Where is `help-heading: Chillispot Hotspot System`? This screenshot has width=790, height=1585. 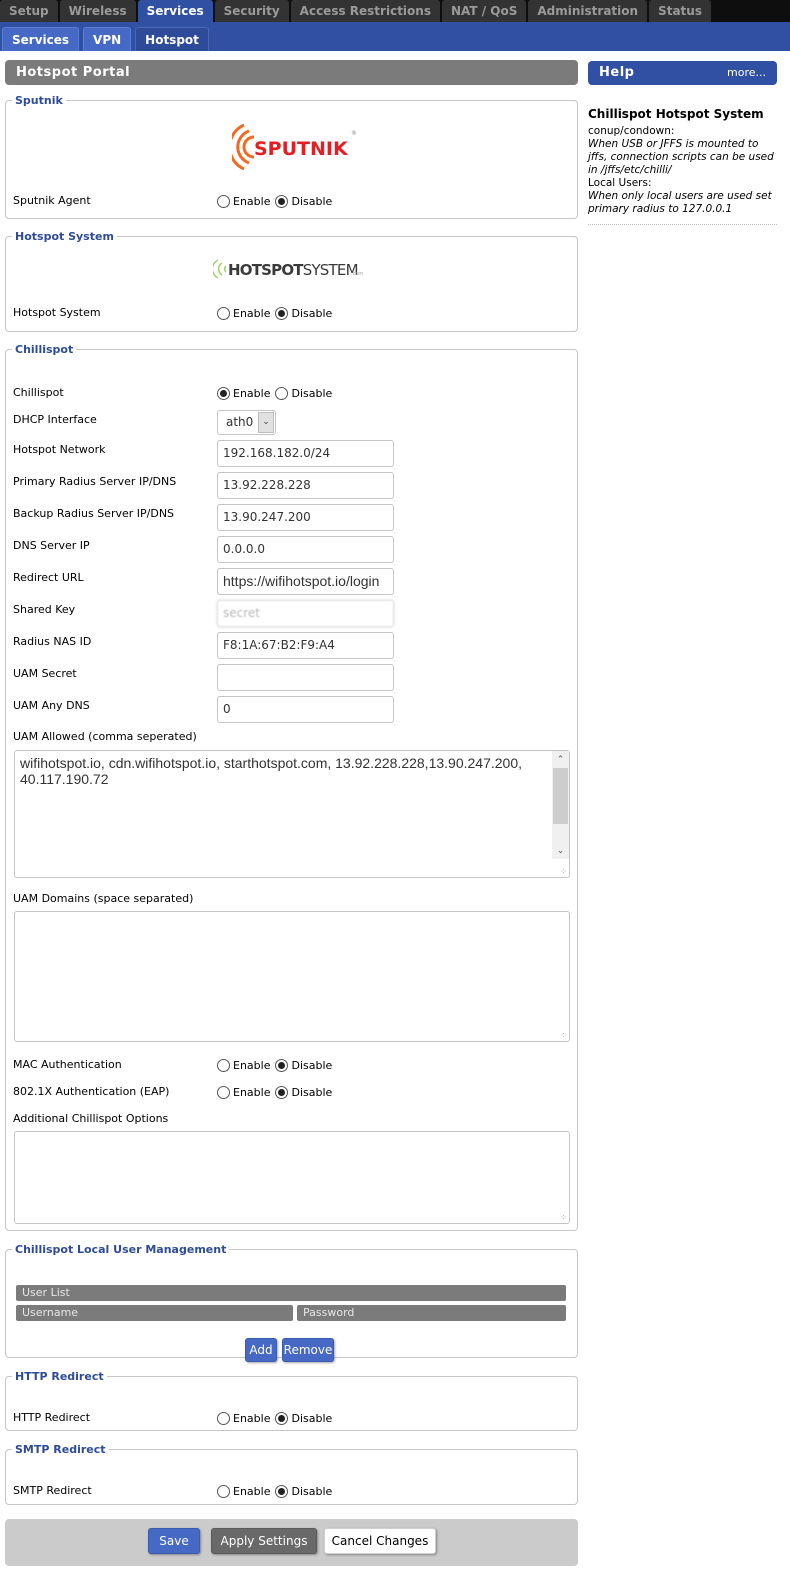 help-heading: Chillispot Hotspot System is located at coordinates (676, 114).